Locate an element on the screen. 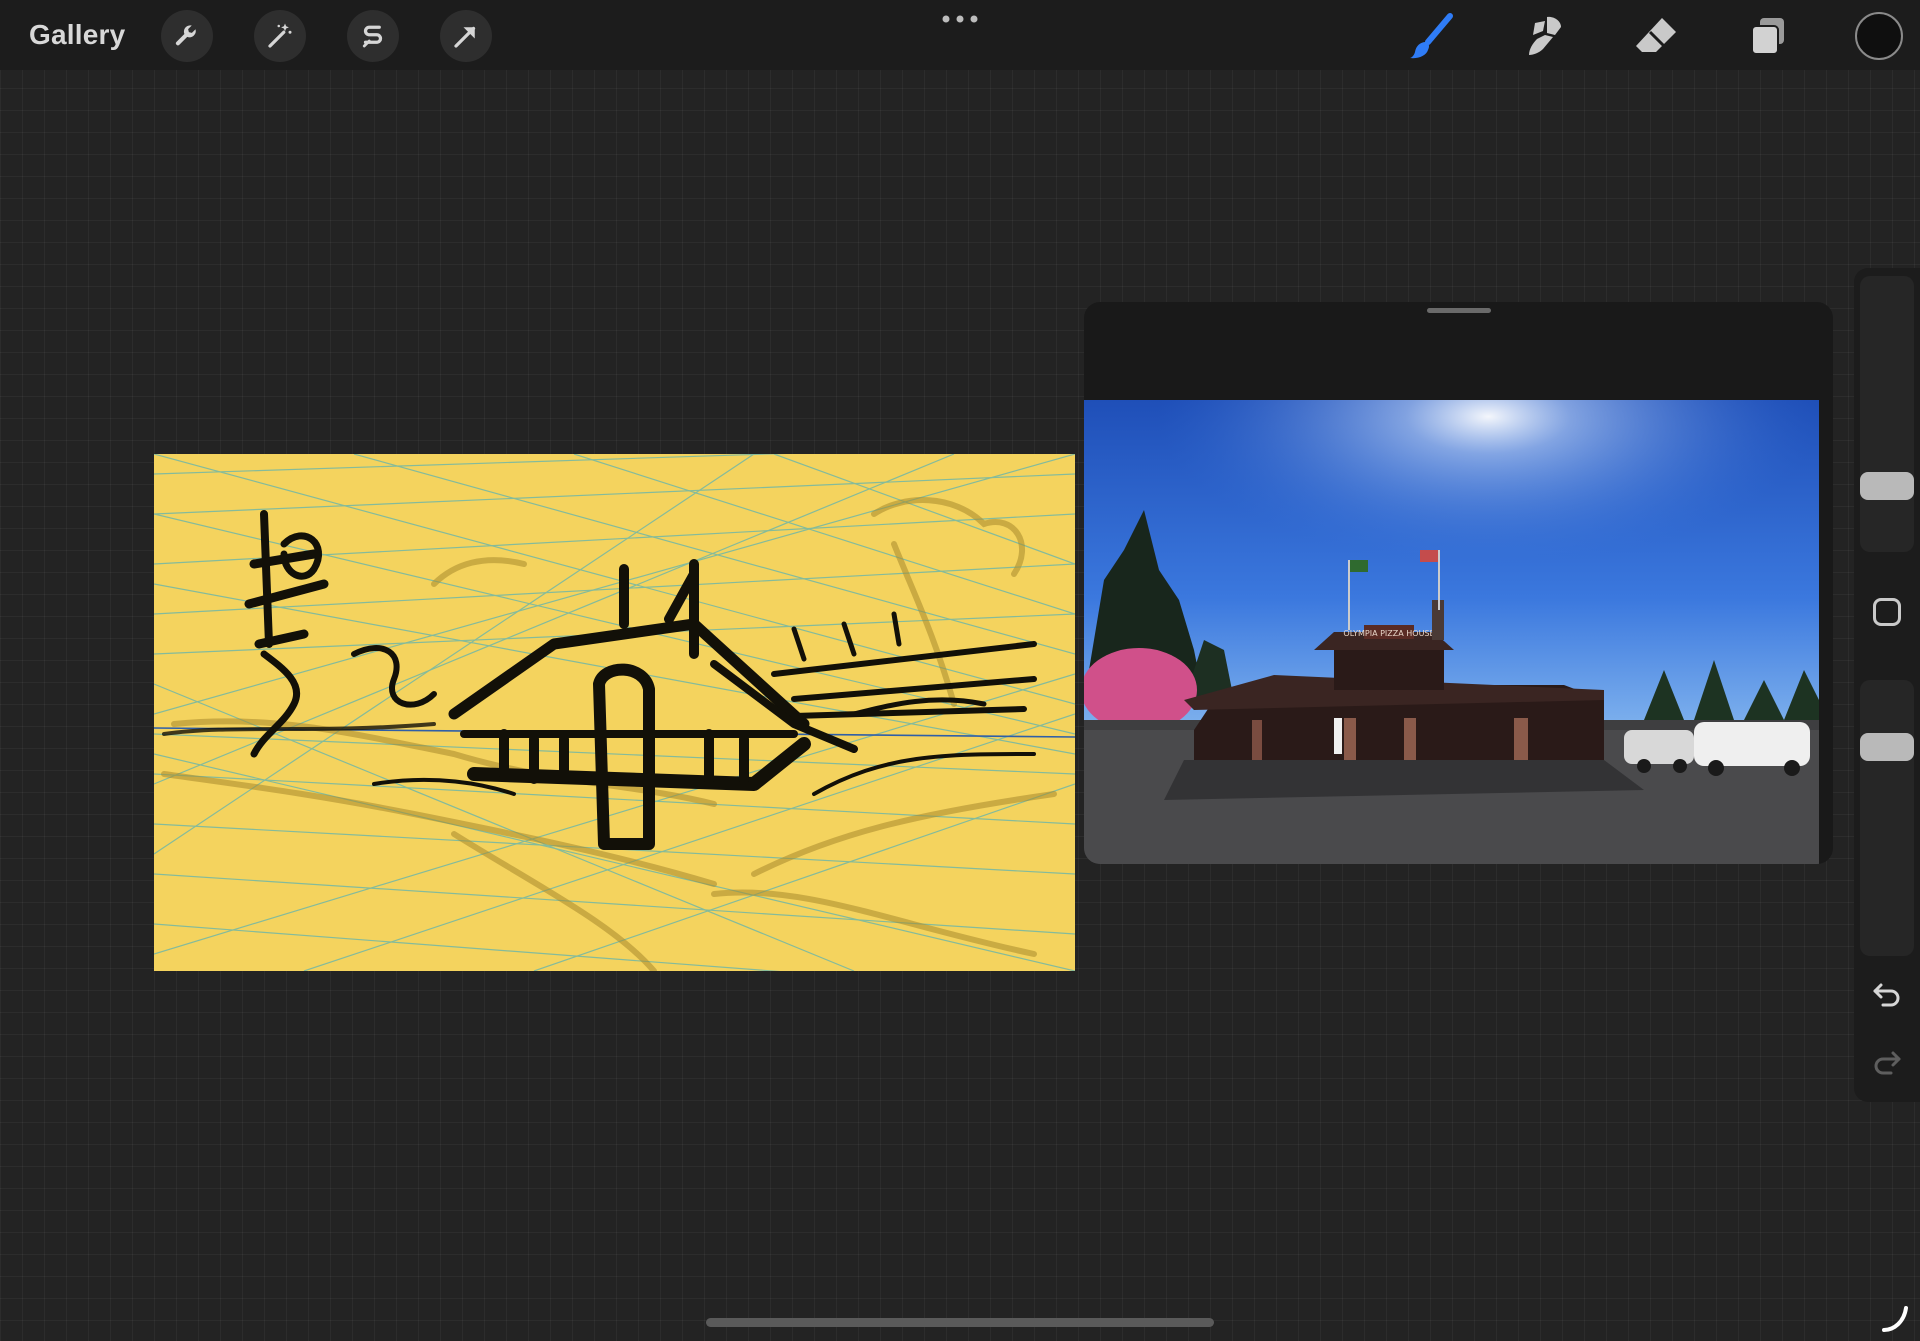 Image resolution: width=1920 pixels, height=1341 pixels. magic-wand-icon is located at coordinates (280, 35).